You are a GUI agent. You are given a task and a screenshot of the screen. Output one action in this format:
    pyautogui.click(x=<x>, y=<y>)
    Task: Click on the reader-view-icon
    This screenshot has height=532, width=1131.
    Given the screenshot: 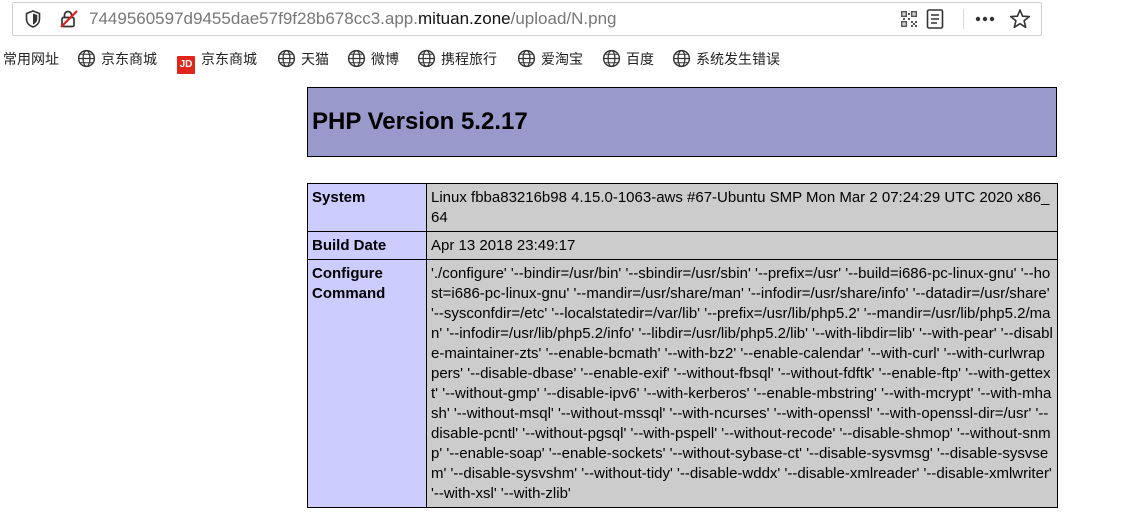 What is the action you would take?
    pyautogui.click(x=935, y=21)
    